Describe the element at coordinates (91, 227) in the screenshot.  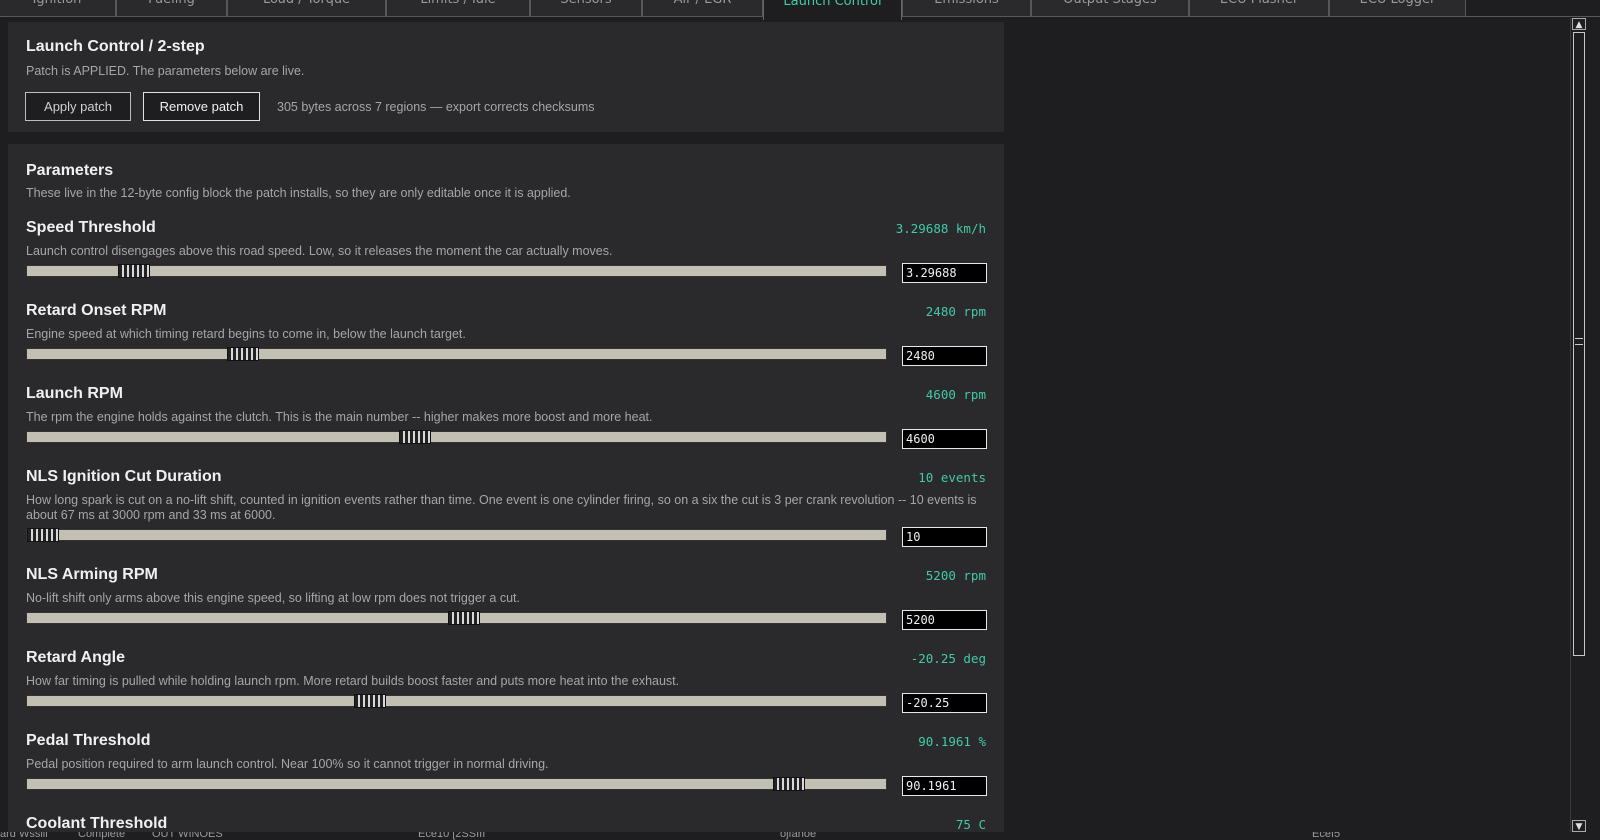
I see `param-label: Speed Threshold` at that location.